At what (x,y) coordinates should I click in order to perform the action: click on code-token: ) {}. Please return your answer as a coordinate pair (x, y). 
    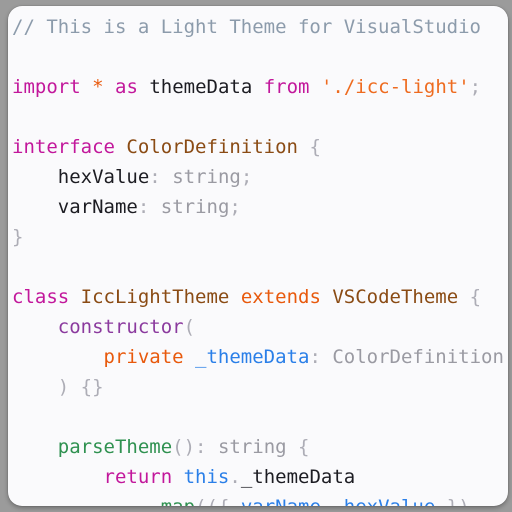
    Looking at the image, I should click on (80, 387).